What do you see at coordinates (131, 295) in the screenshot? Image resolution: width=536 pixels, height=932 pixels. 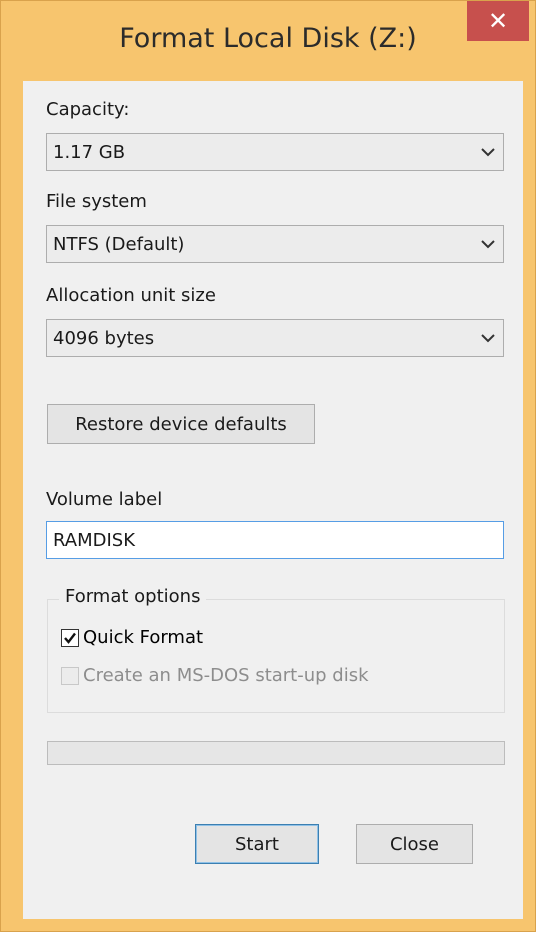 I see `allocation-unit-size-label: Allocation unit size` at bounding box center [131, 295].